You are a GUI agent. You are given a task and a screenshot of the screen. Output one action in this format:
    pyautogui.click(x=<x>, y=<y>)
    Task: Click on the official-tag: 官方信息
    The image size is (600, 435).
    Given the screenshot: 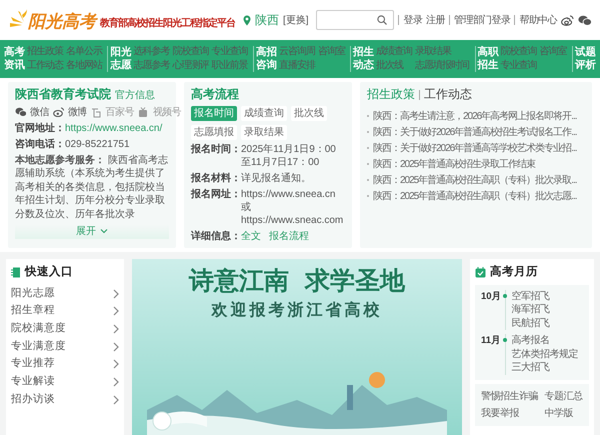 What is the action you would take?
    pyautogui.click(x=135, y=95)
    